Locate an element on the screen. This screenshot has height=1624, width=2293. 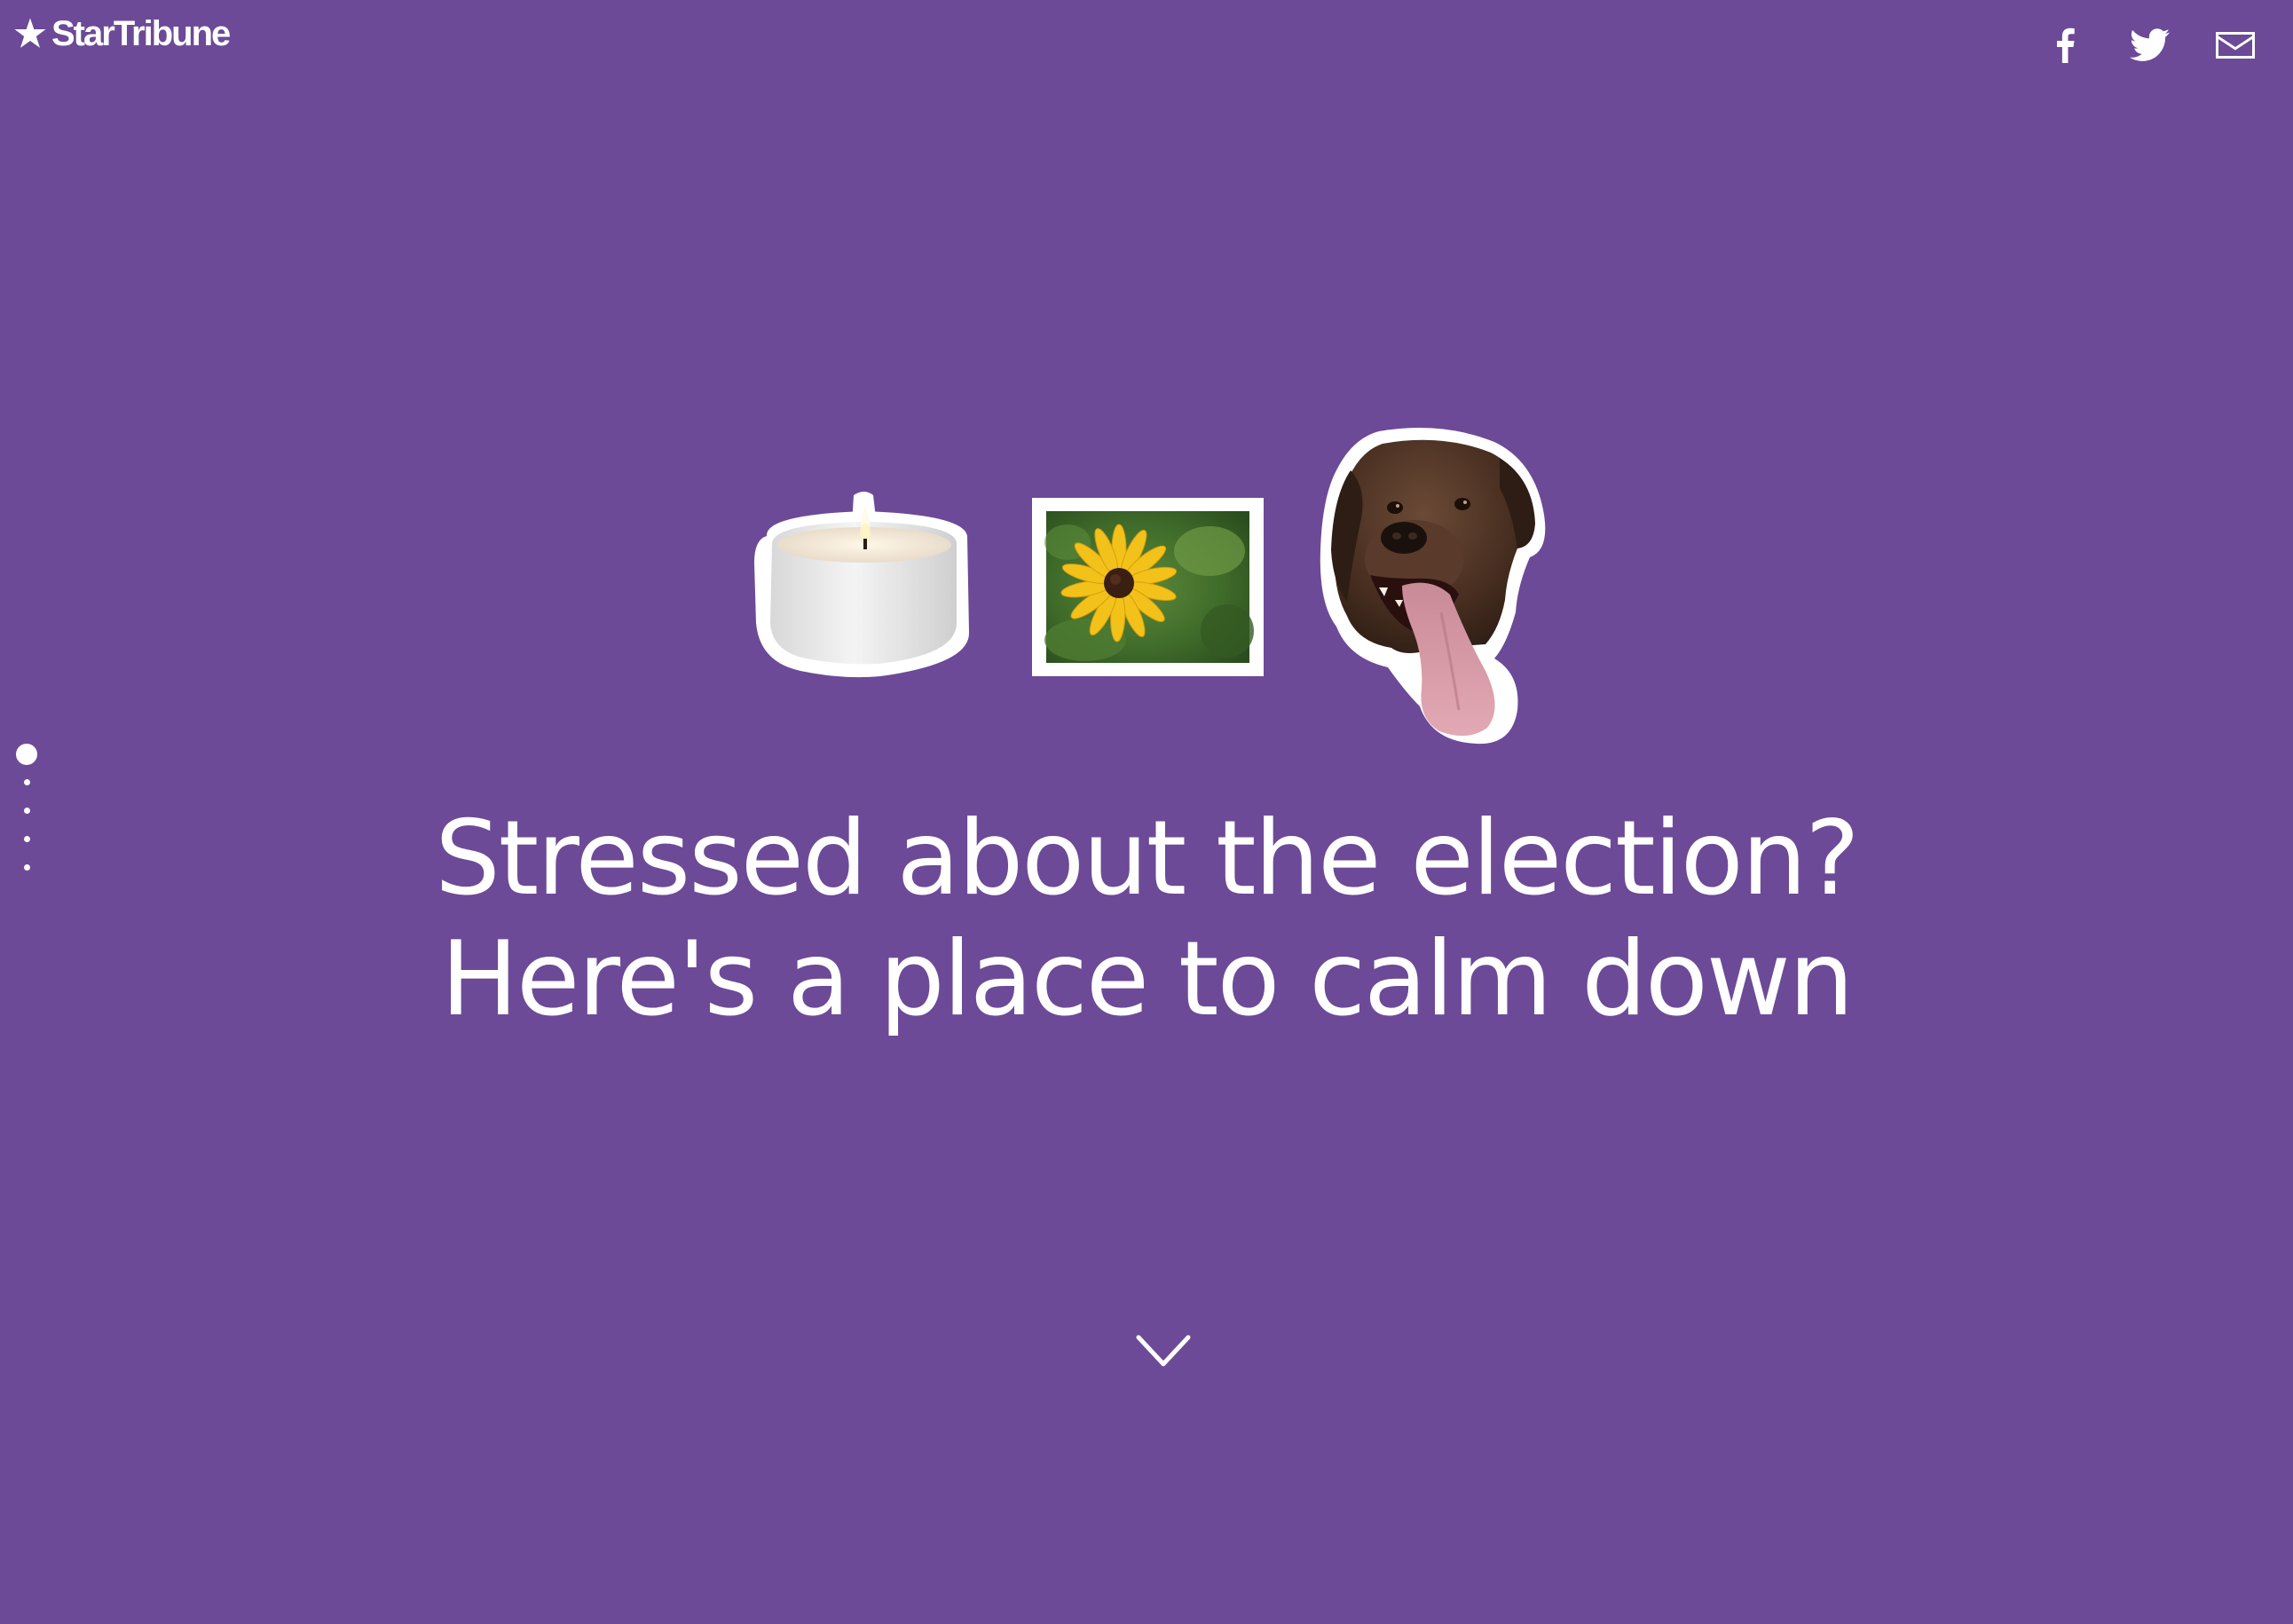
twitter-share-button is located at coordinates (2150, 45).